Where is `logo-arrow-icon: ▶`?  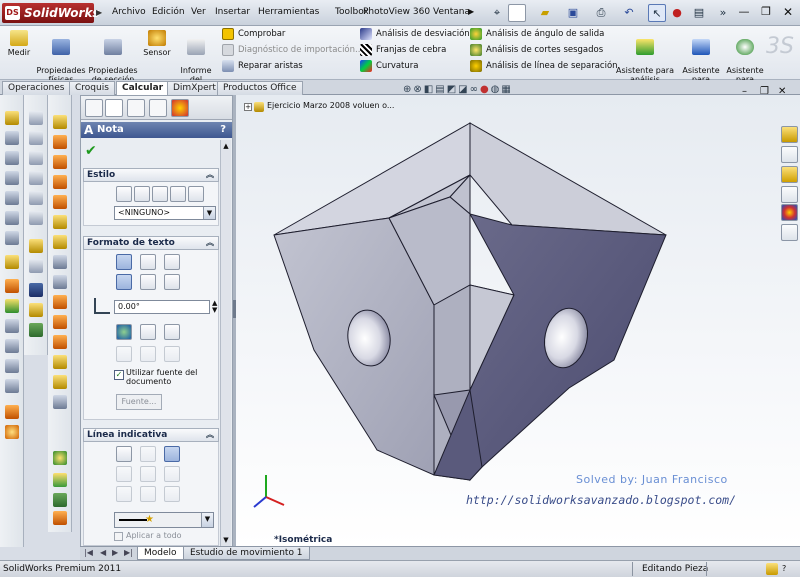
logo-arrow-icon: ▶ is located at coordinates (99, 12).